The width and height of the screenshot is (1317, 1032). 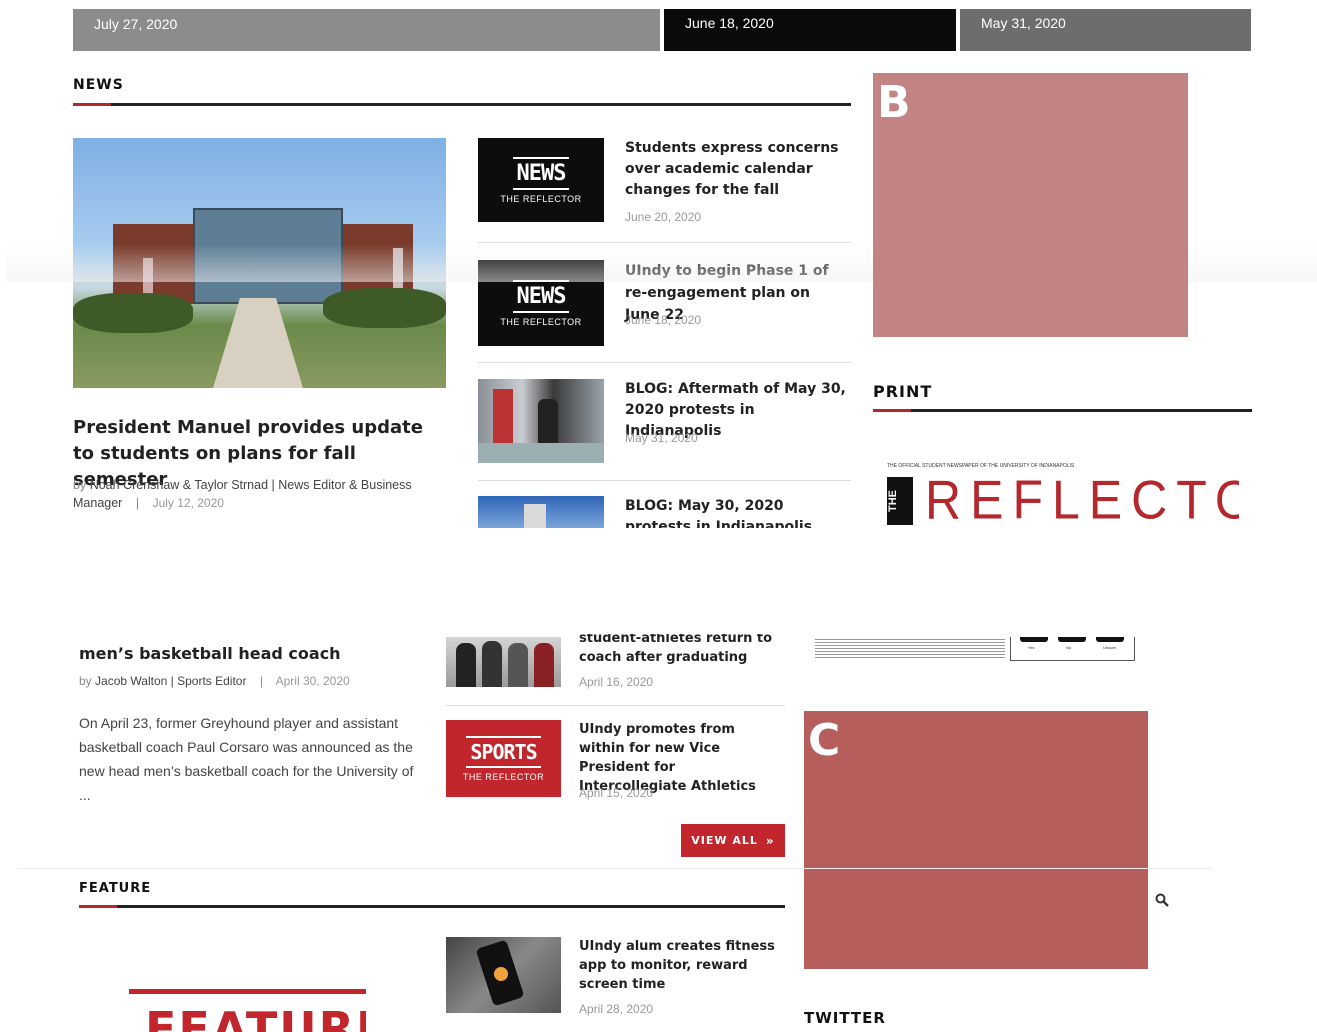 I want to click on author-role: | Sports Editor, so click(x=208, y=681).